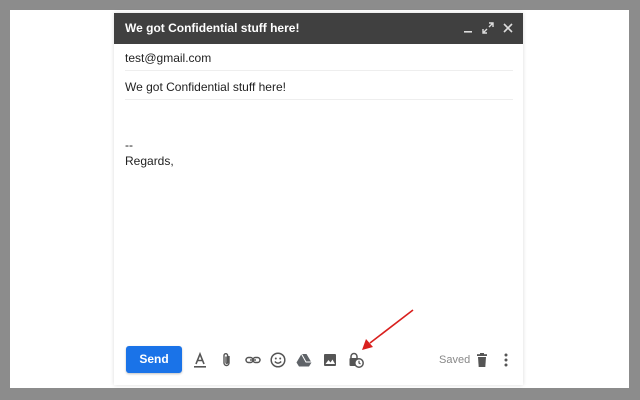 This screenshot has width=640, height=400. Describe the element at coordinates (200, 360) in the screenshot. I see `formatting-icon` at that location.